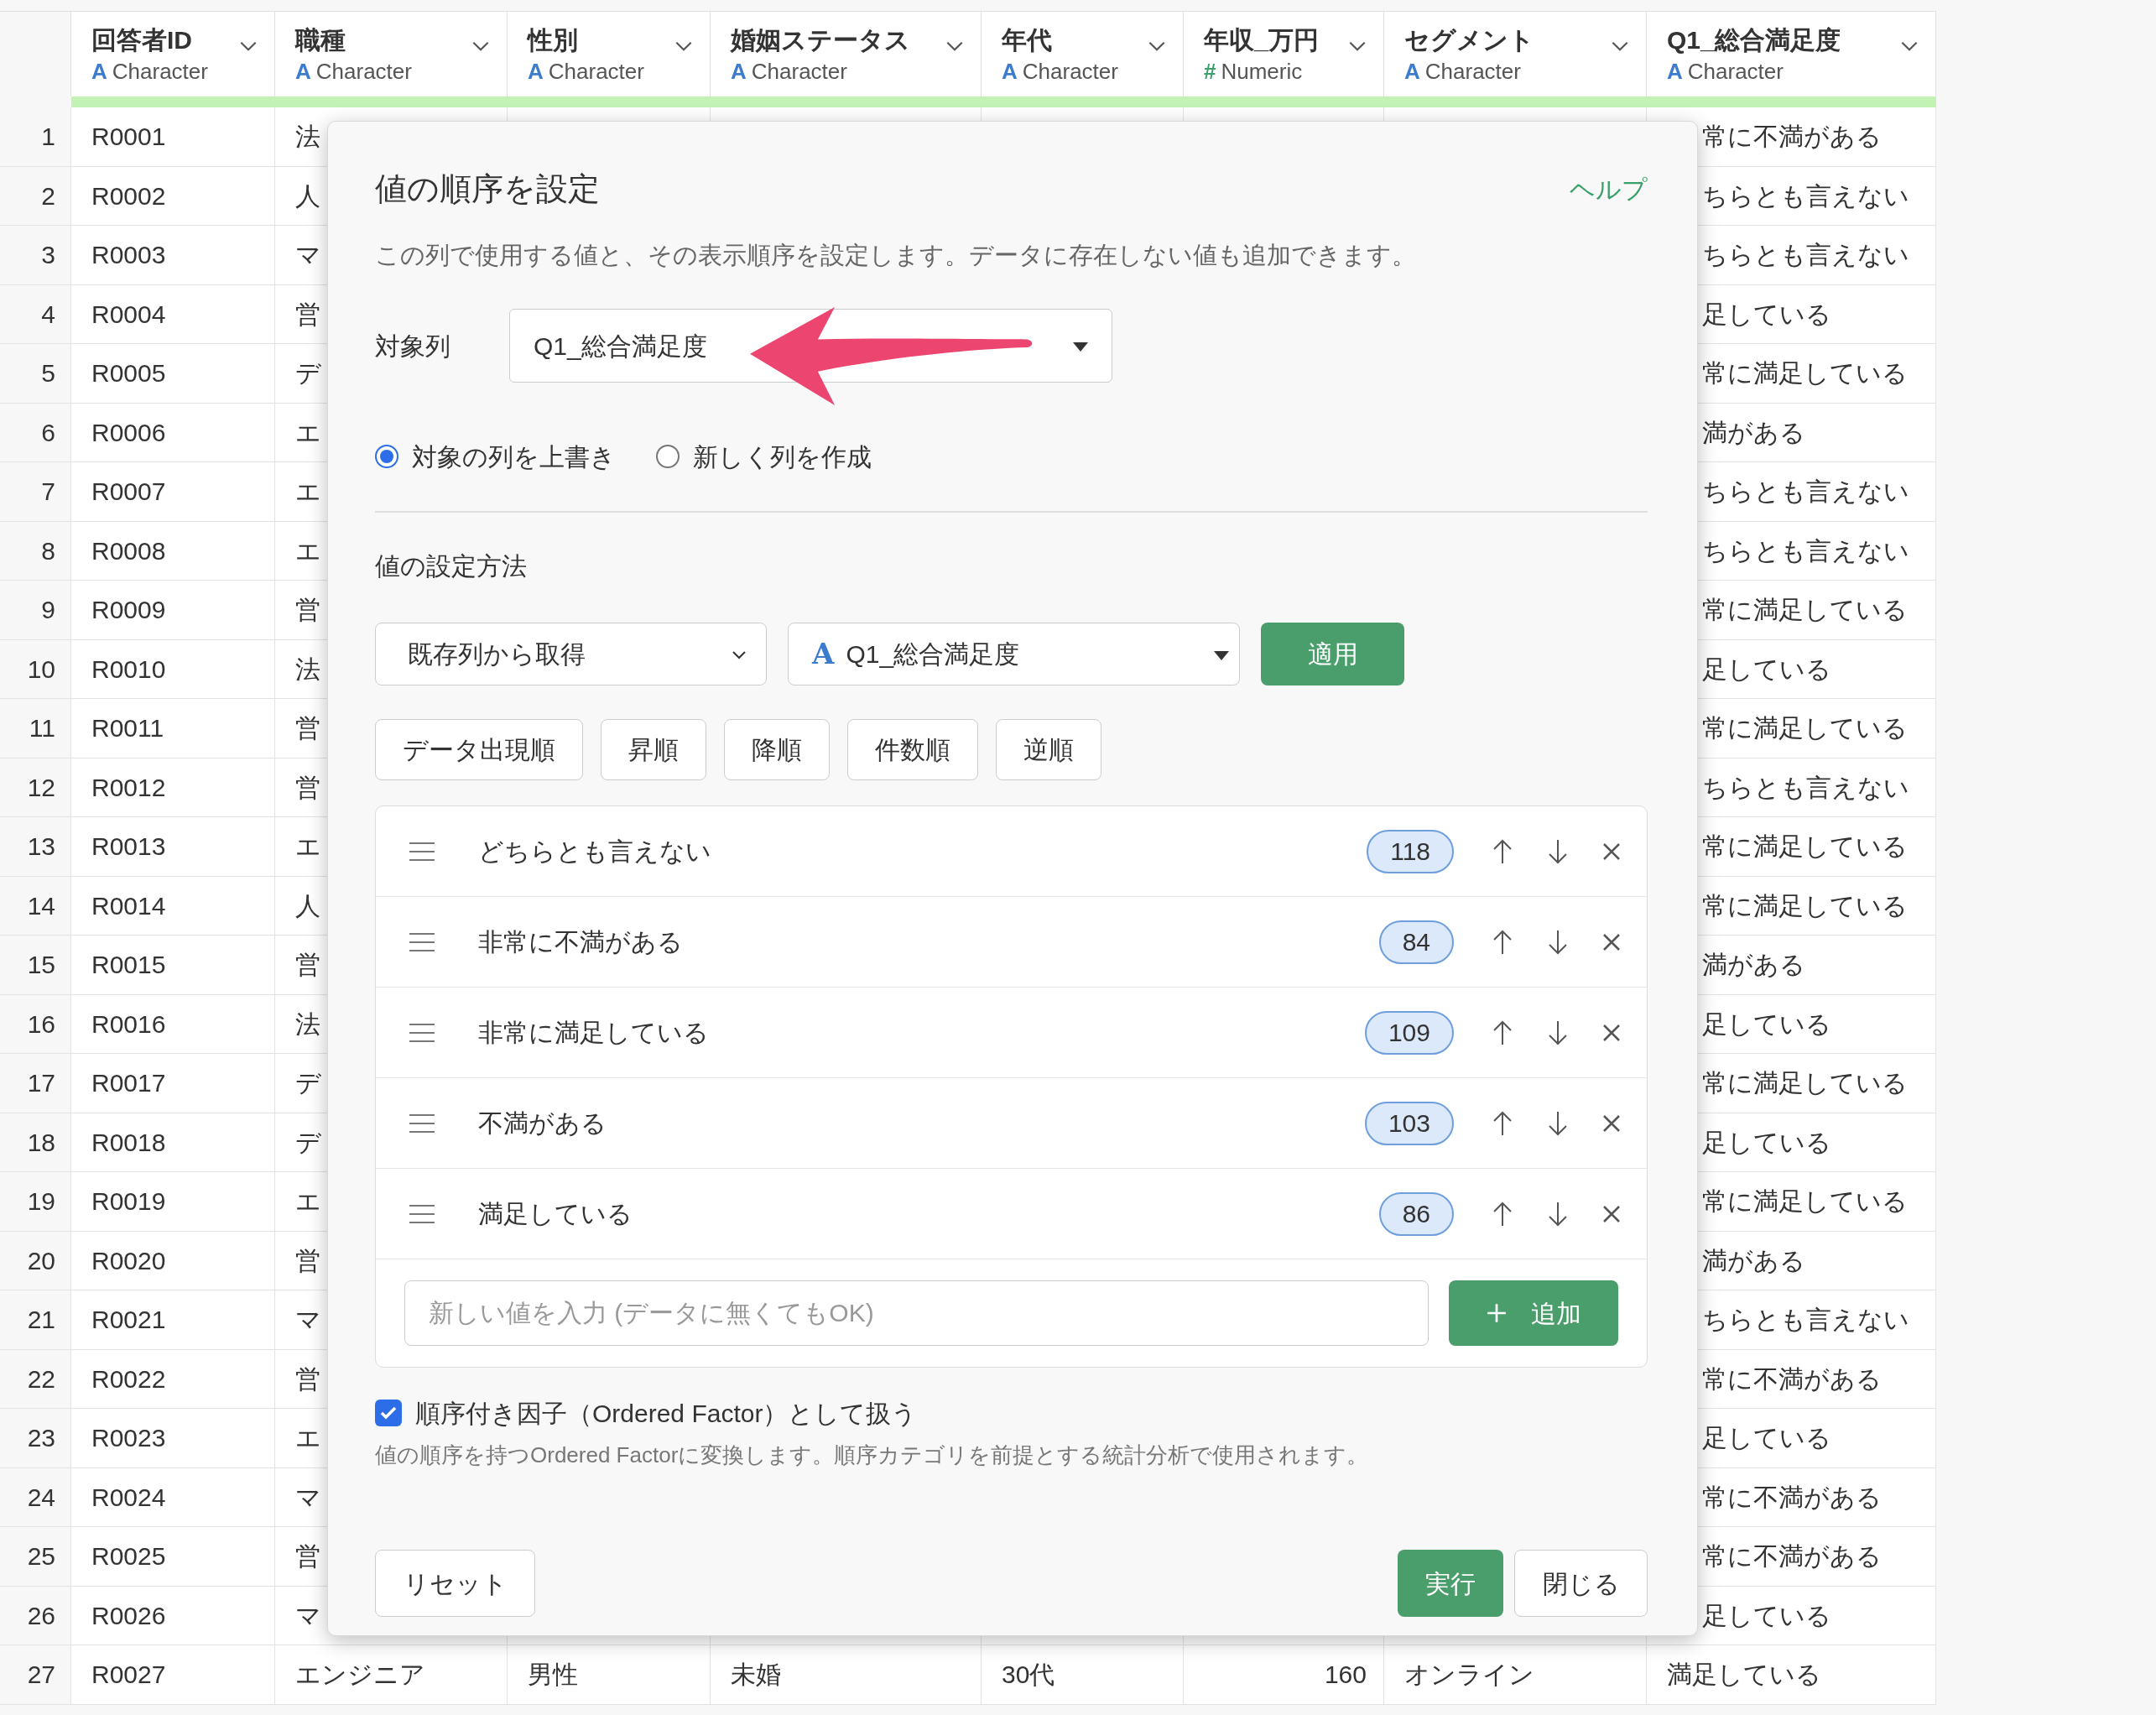 The width and height of the screenshot is (2156, 1715). What do you see at coordinates (1767, 670) in the screenshot?
I see `table-cell-text: 足している` at bounding box center [1767, 670].